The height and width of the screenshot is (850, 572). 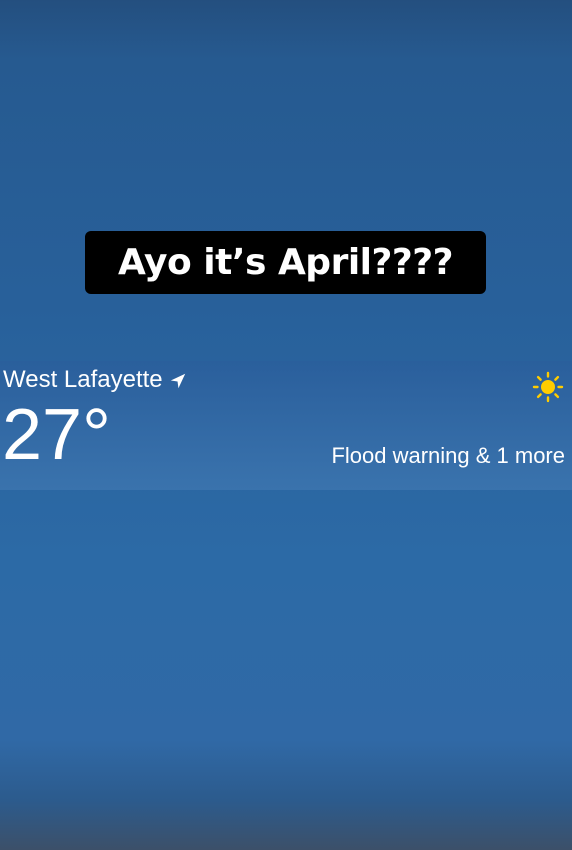 I want to click on weather-alert: Flood warning & 1 more, so click(x=448, y=455).